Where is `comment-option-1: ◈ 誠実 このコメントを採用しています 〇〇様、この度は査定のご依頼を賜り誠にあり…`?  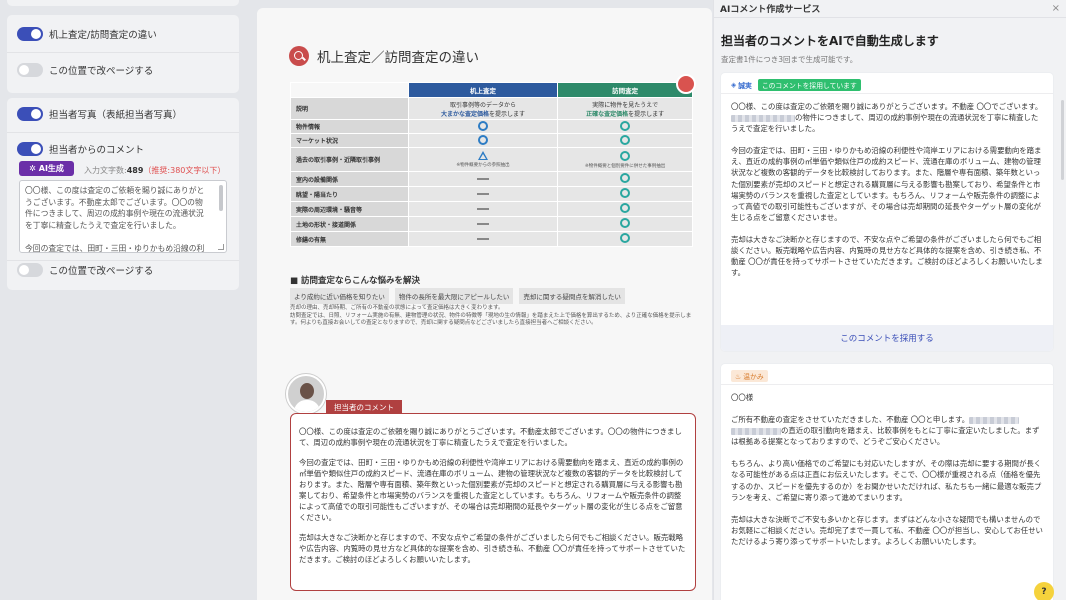
comment-option-1: ◈ 誠実 このコメントを採用しています 〇〇様、この度は査定のご依頼を賜り誠にあり… is located at coordinates (887, 212).